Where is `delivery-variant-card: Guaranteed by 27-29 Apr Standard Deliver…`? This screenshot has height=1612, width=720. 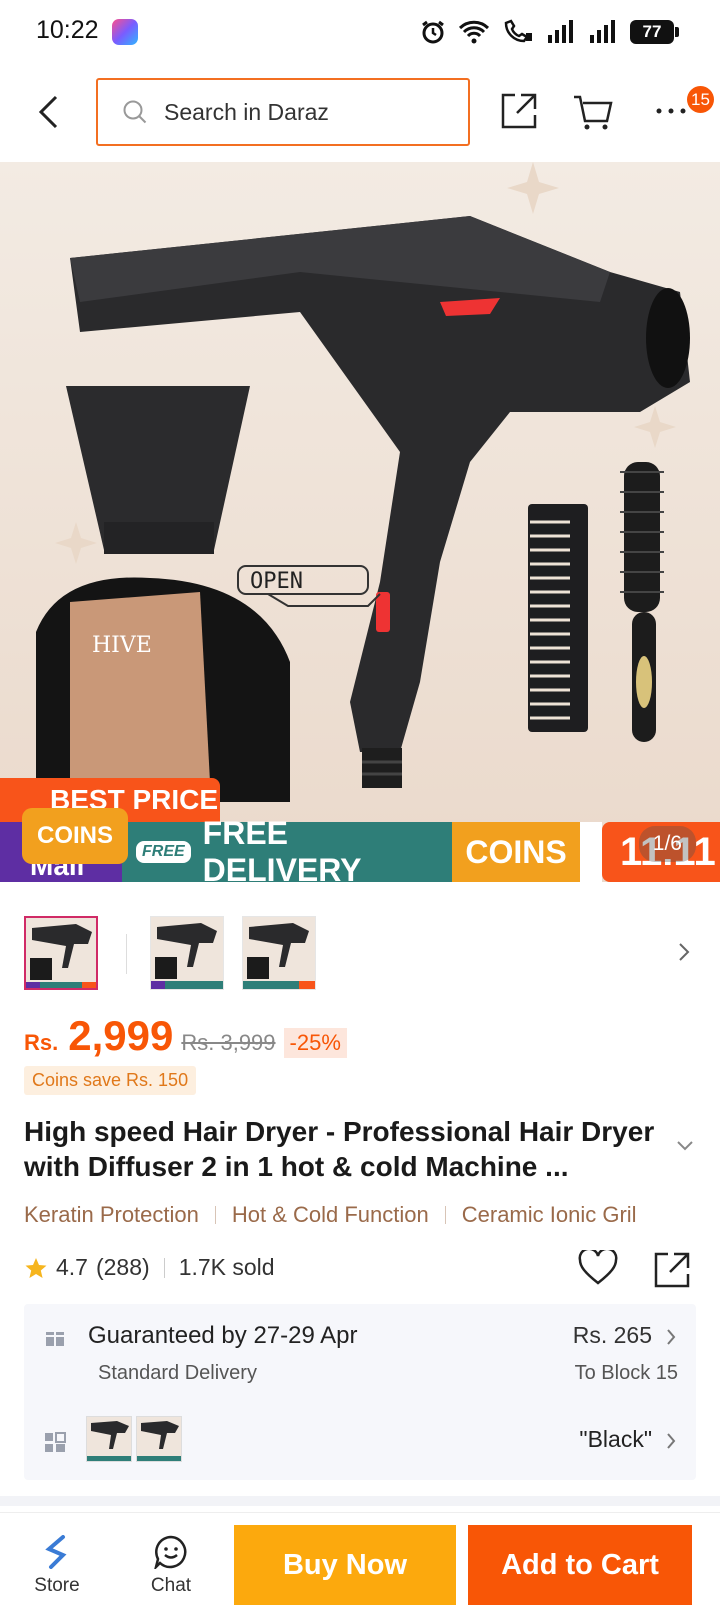
delivery-variant-card: Guaranteed by 27-29 Apr Standard Deliver… is located at coordinates (360, 1392).